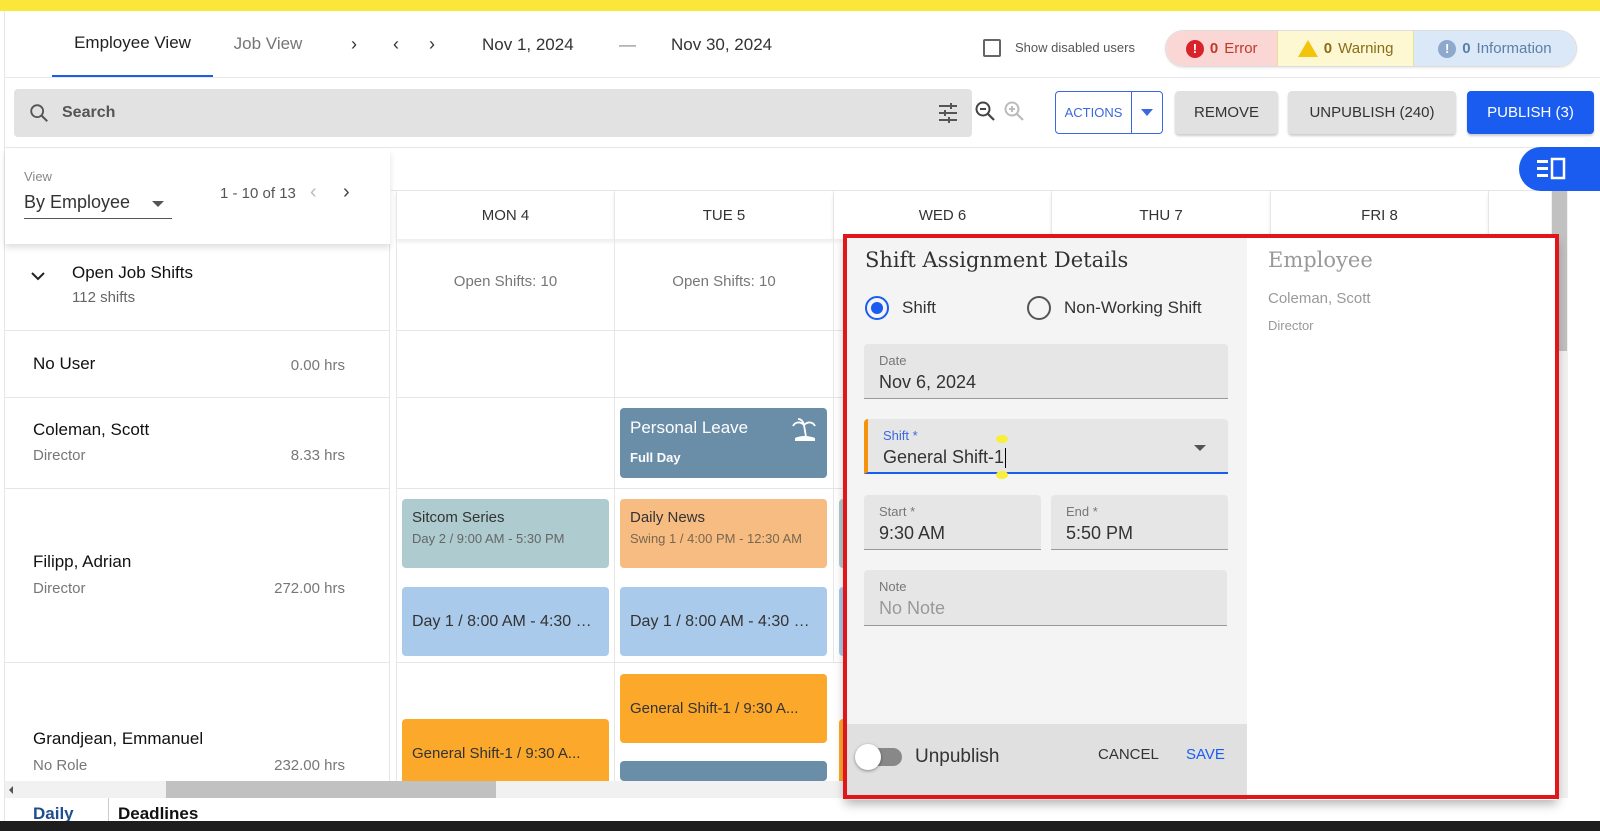  Describe the element at coordinates (197, 576) in the screenshot. I see `employee-row: Filipp, Adrian Director 272.00 hrs` at that location.